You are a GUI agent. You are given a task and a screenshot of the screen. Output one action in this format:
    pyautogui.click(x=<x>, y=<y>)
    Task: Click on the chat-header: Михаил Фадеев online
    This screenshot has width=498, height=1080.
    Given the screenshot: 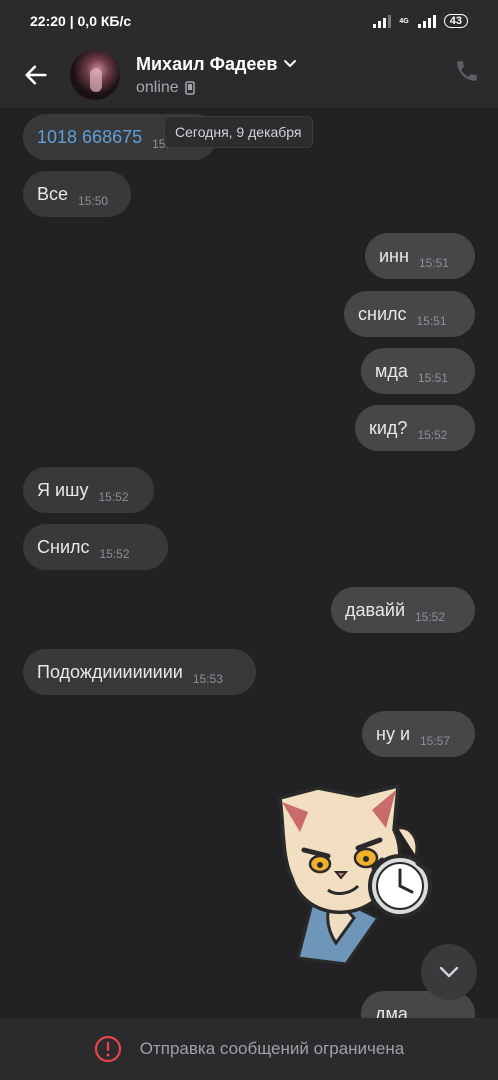 What is the action you would take?
    pyautogui.click(x=249, y=75)
    